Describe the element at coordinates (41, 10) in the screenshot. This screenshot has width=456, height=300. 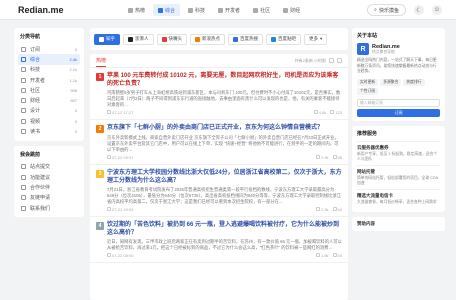
I see `site-logo: Redian.me` at that location.